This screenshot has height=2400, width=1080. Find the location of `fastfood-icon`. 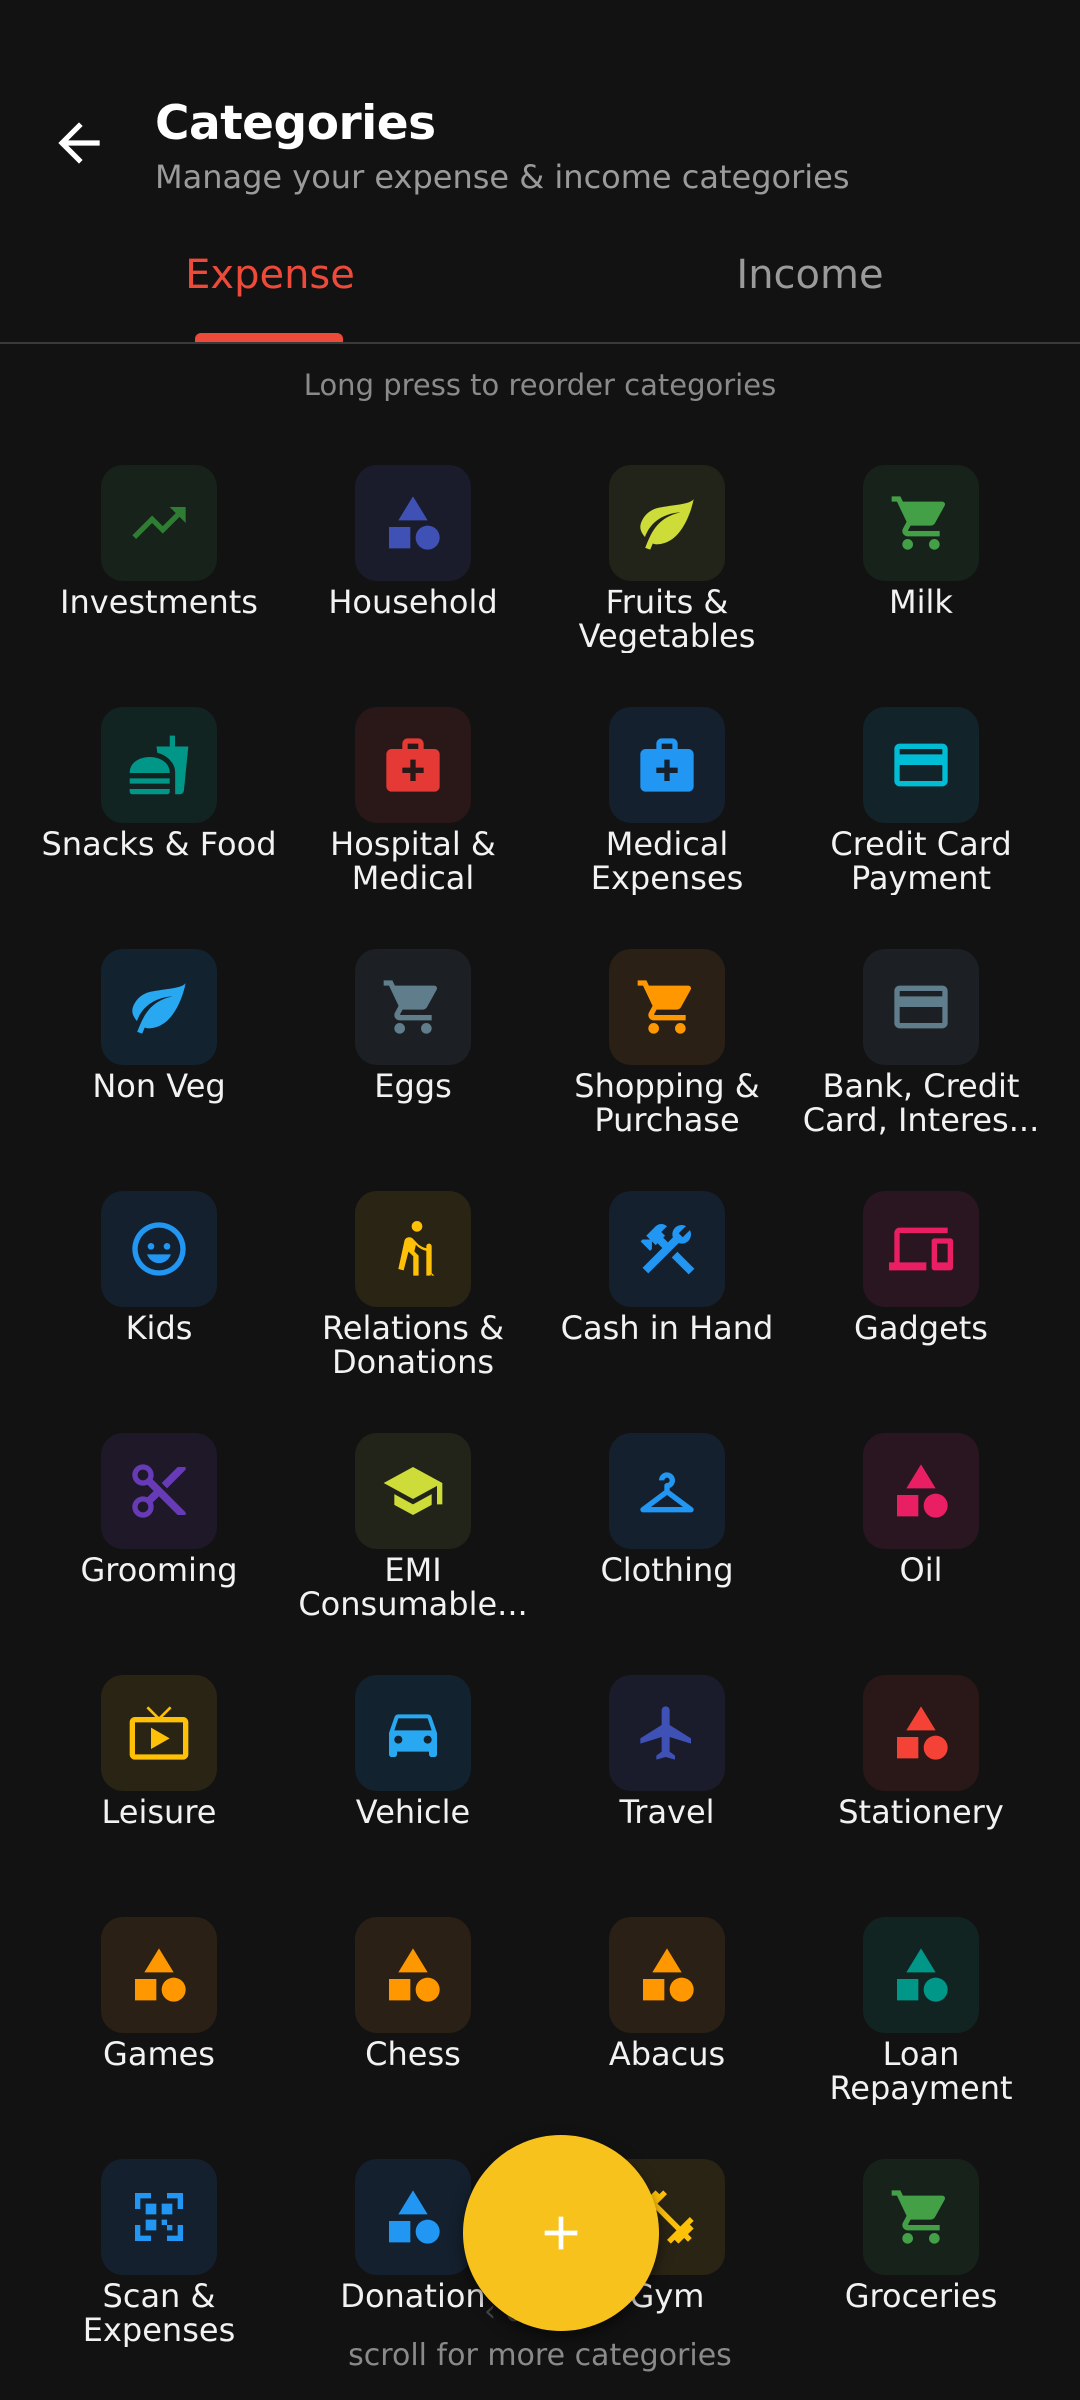

fastfood-icon is located at coordinates (159, 765).